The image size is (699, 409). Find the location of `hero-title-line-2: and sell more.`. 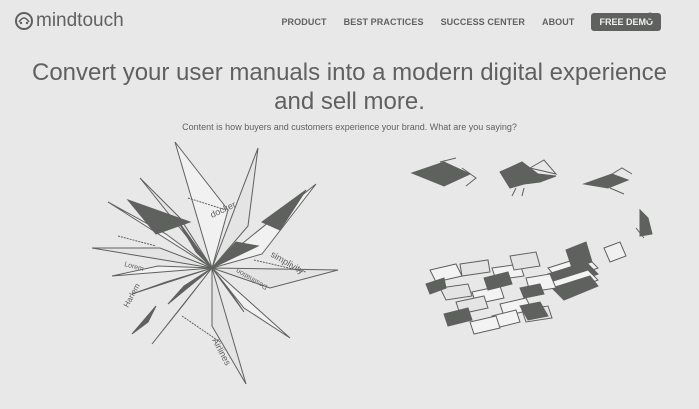

hero-title-line-2: and sell more. is located at coordinates (349, 101).